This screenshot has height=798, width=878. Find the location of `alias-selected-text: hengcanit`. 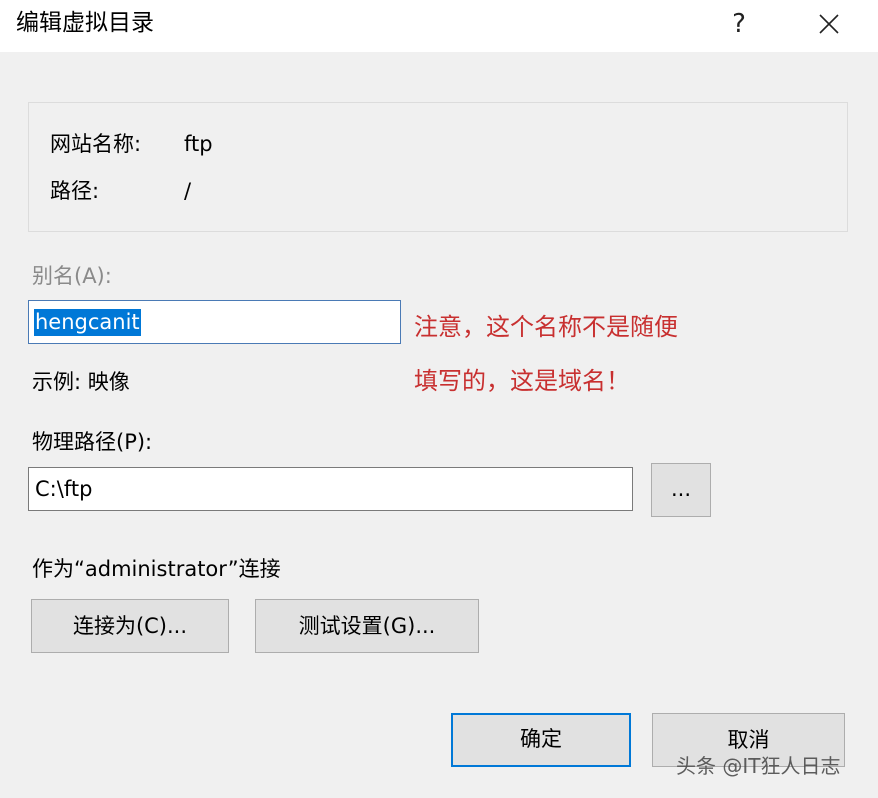

alias-selected-text: hengcanit is located at coordinates (87, 322).